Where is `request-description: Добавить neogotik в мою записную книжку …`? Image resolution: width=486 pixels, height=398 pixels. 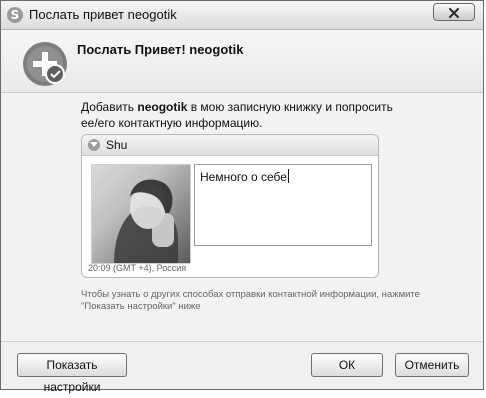 request-description: Добавить neogotik в мою записную книжку … is located at coordinates (246, 115).